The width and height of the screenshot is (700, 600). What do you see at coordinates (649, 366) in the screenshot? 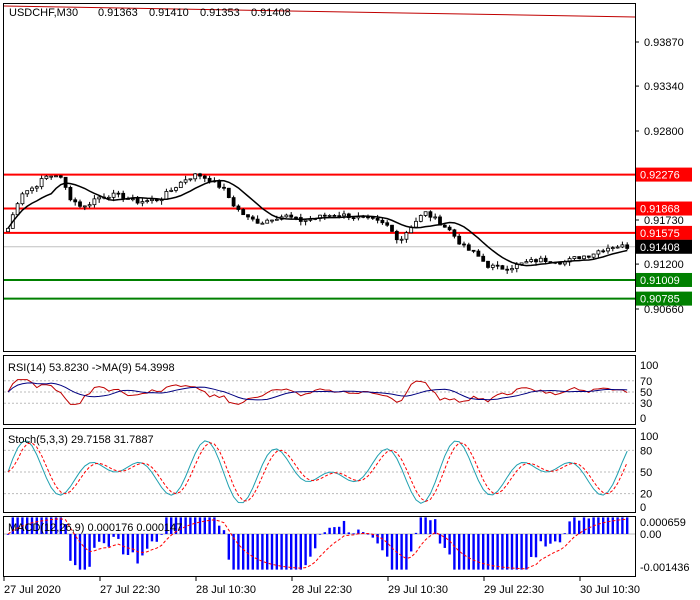
I see `rsi-axis-top: 100` at bounding box center [649, 366].